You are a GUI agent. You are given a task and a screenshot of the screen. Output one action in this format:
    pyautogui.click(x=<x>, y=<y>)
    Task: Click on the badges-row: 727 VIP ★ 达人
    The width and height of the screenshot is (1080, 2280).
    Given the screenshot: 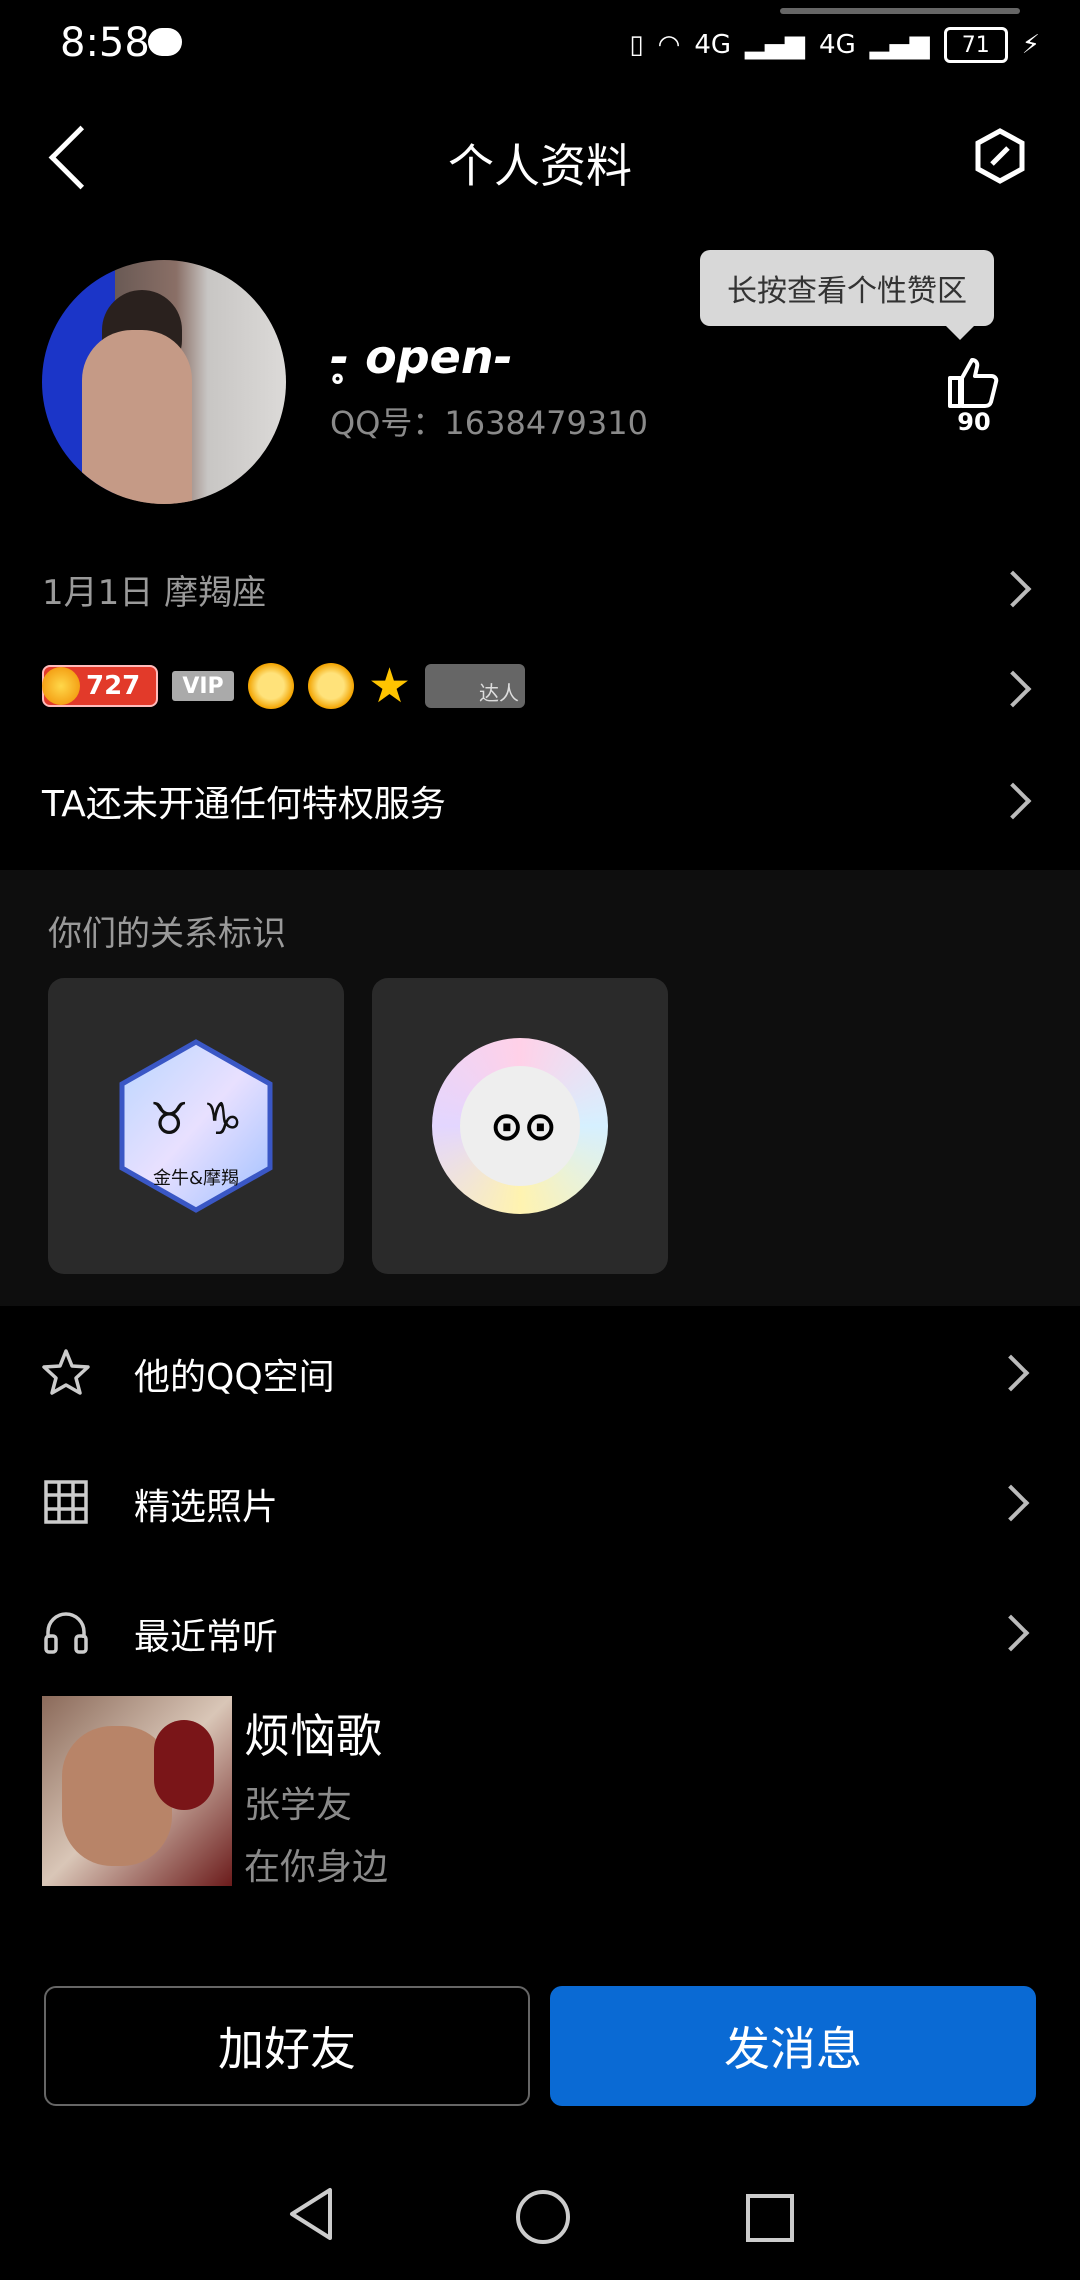 What is the action you would take?
    pyautogui.click(x=284, y=686)
    